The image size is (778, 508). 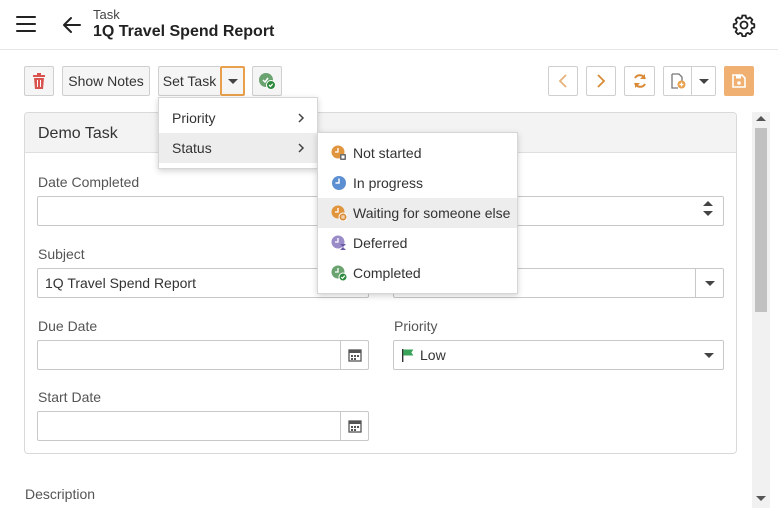 I want to click on start-date-label: Start Date, so click(x=70, y=397).